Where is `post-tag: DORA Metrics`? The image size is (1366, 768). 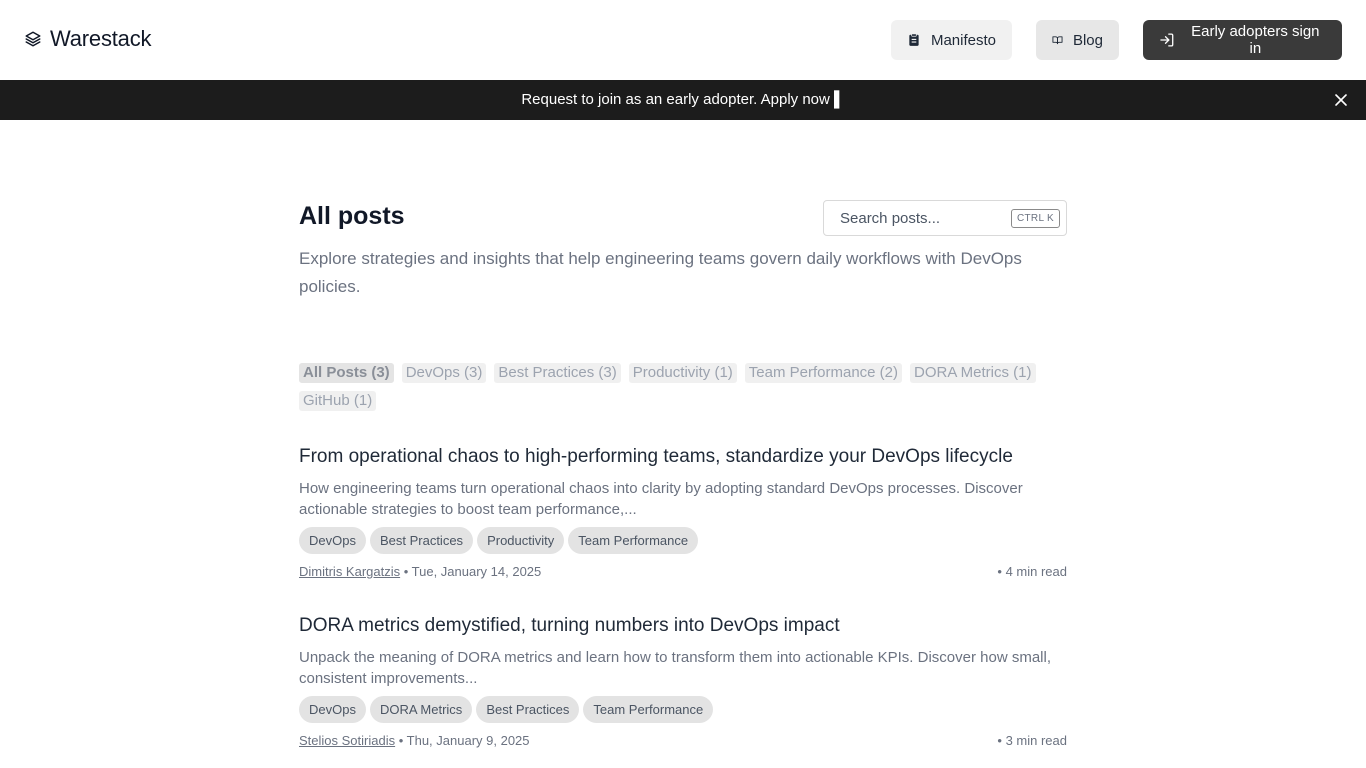 post-tag: DORA Metrics is located at coordinates (421, 709).